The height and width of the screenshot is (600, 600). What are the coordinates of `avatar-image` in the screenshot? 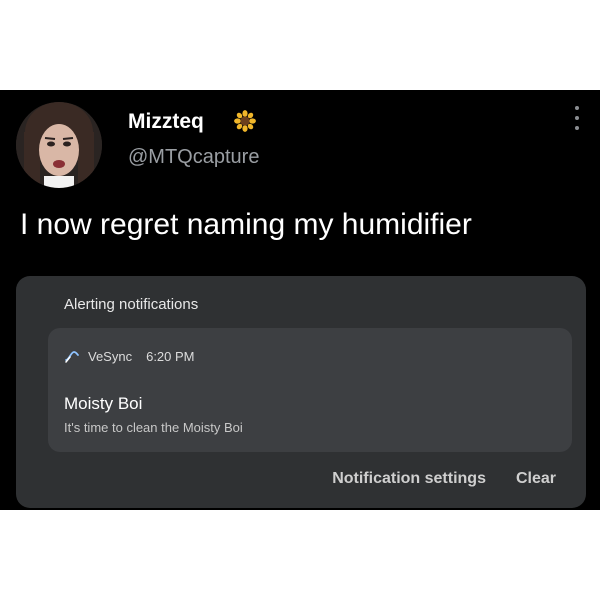 It's located at (59, 145).